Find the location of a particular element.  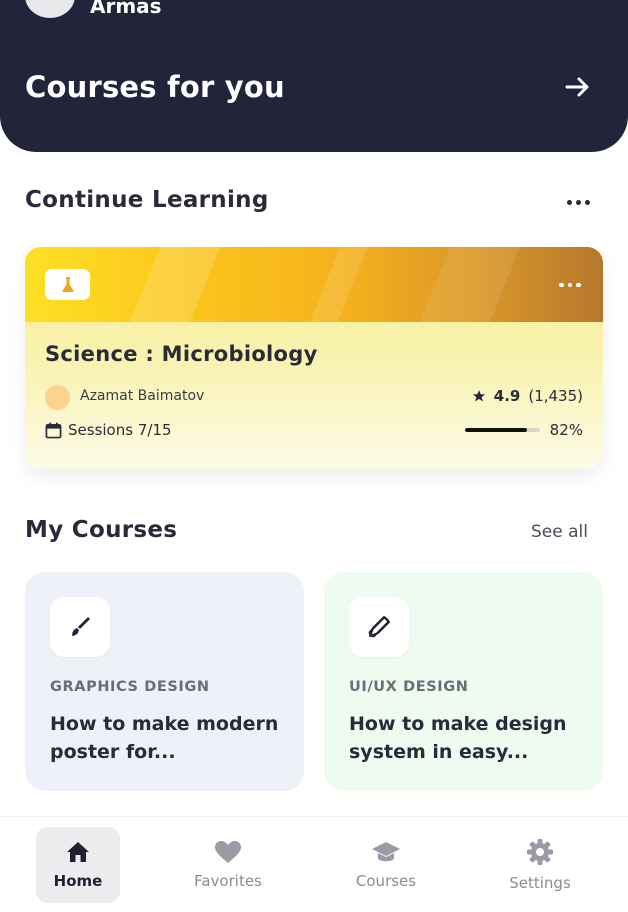

progress-bar is located at coordinates (502, 430).